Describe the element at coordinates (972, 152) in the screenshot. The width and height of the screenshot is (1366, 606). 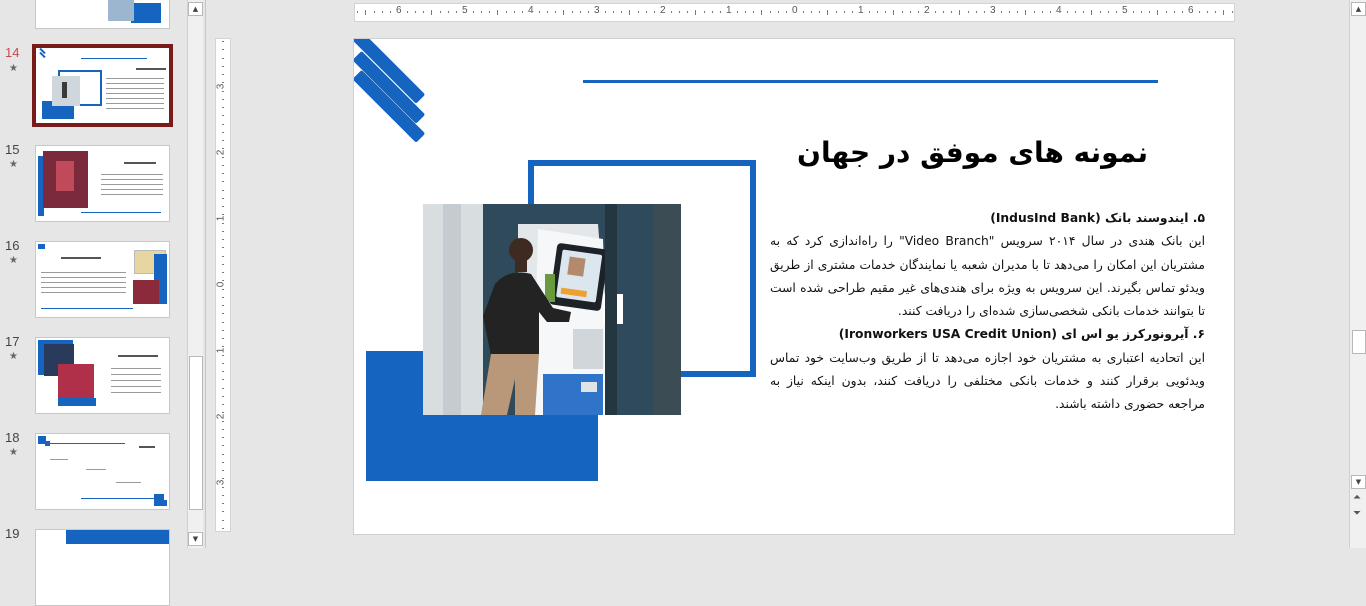
I see `slide-title: نمونه های موفق در جهان` at that location.